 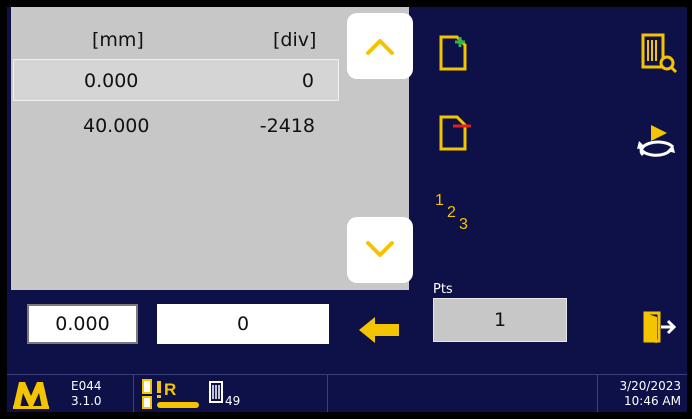 I want to click on left-arrow-icon, so click(x=379, y=330).